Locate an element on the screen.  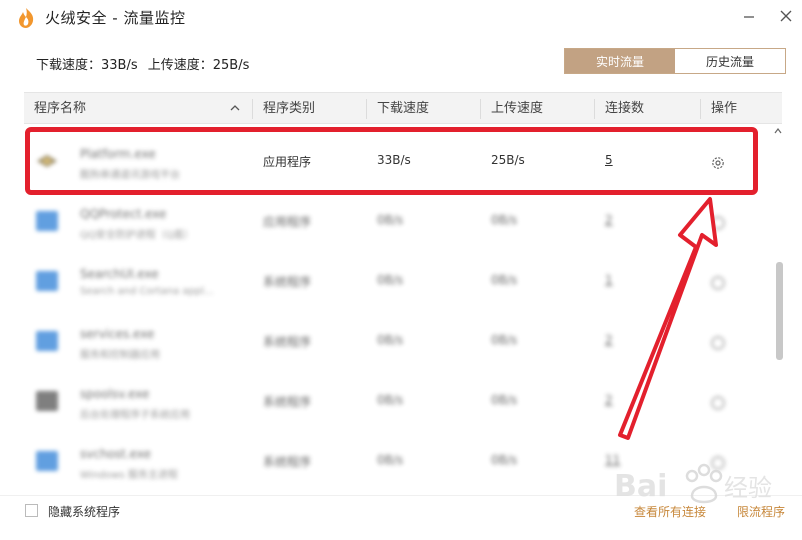
app-name: SearchUI.exe is located at coordinates (119, 274).